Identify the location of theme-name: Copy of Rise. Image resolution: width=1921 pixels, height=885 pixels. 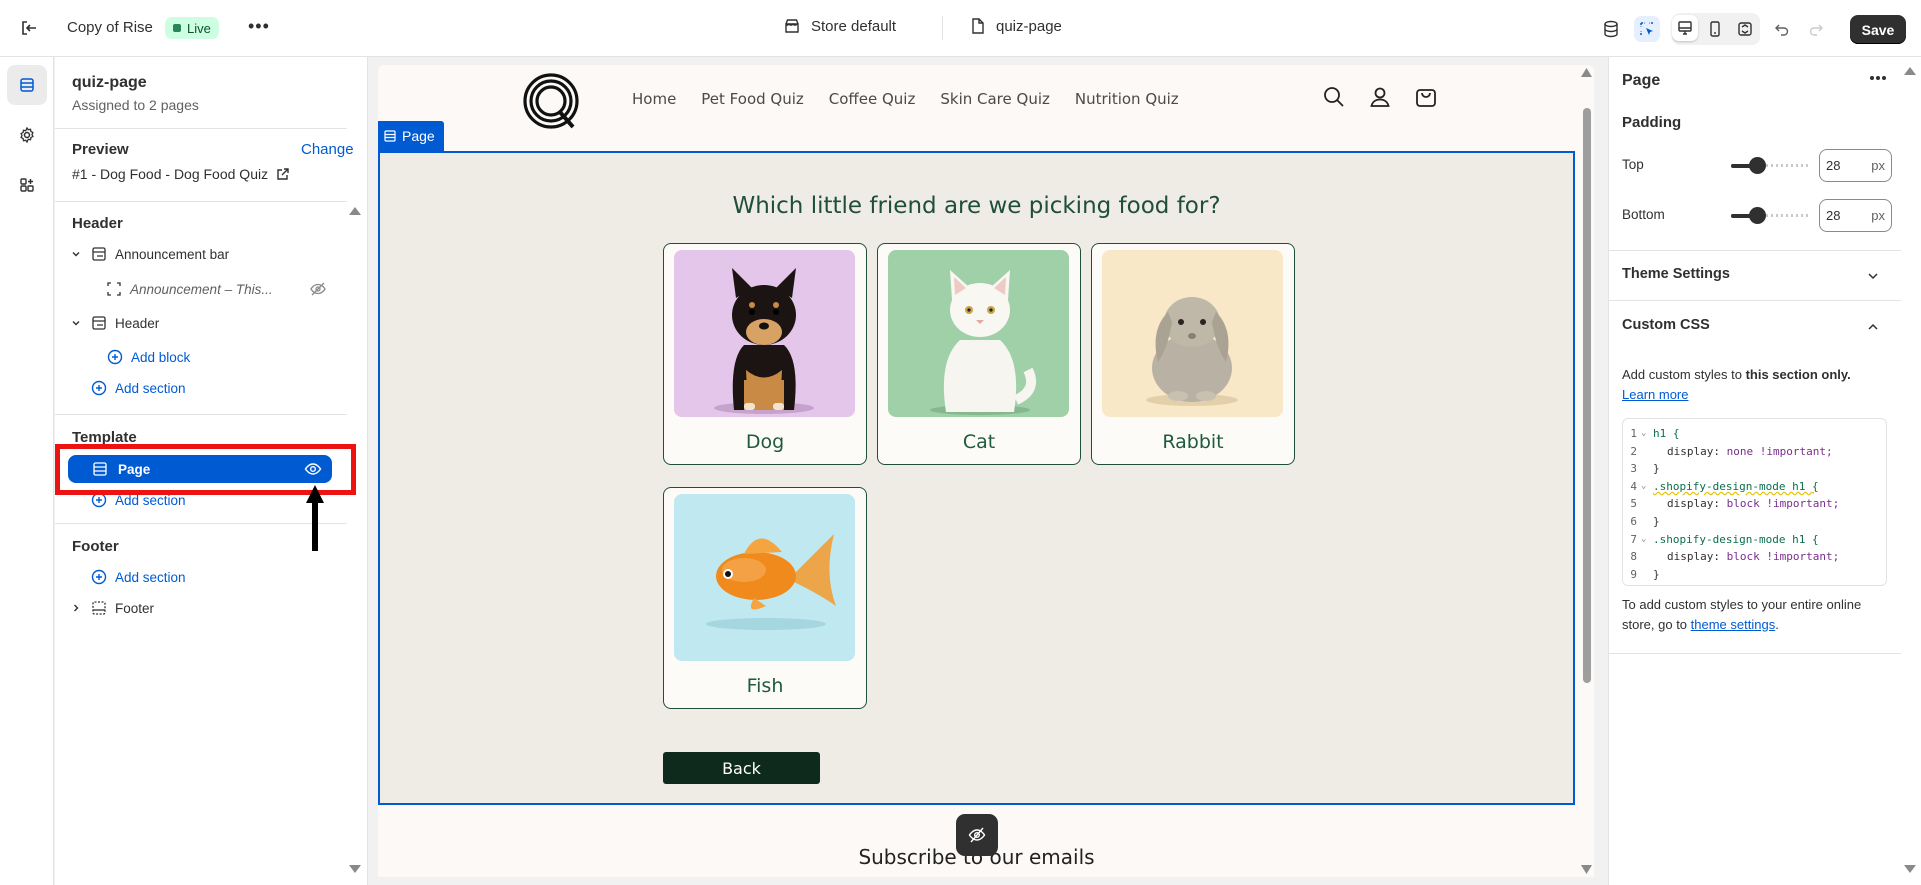
(110, 27).